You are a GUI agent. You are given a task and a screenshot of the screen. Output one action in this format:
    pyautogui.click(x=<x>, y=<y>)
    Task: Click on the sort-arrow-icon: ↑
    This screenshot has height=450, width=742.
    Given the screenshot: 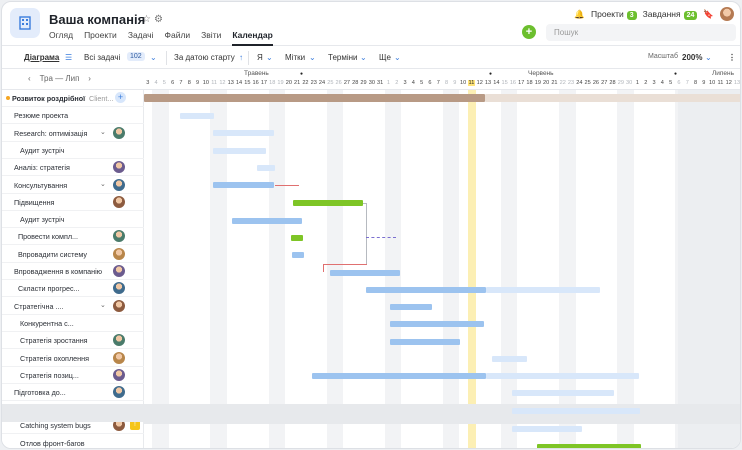 What is the action you would take?
    pyautogui.click(x=241, y=57)
    